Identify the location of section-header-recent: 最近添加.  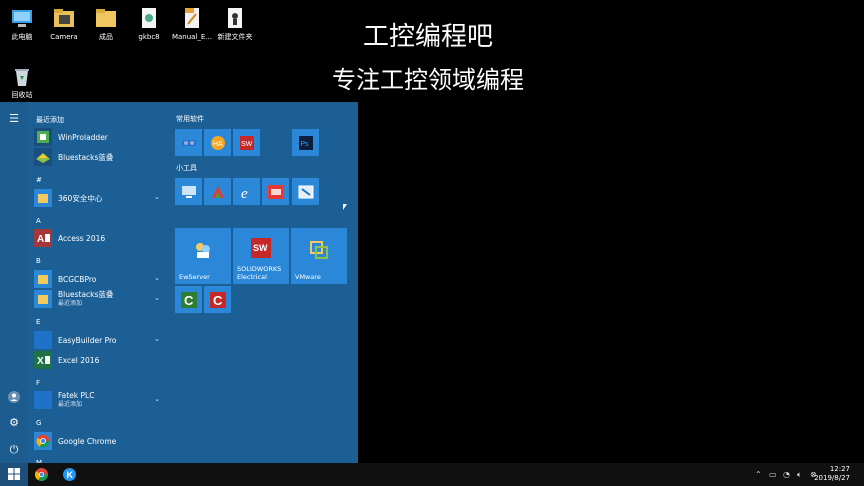
(50, 120).